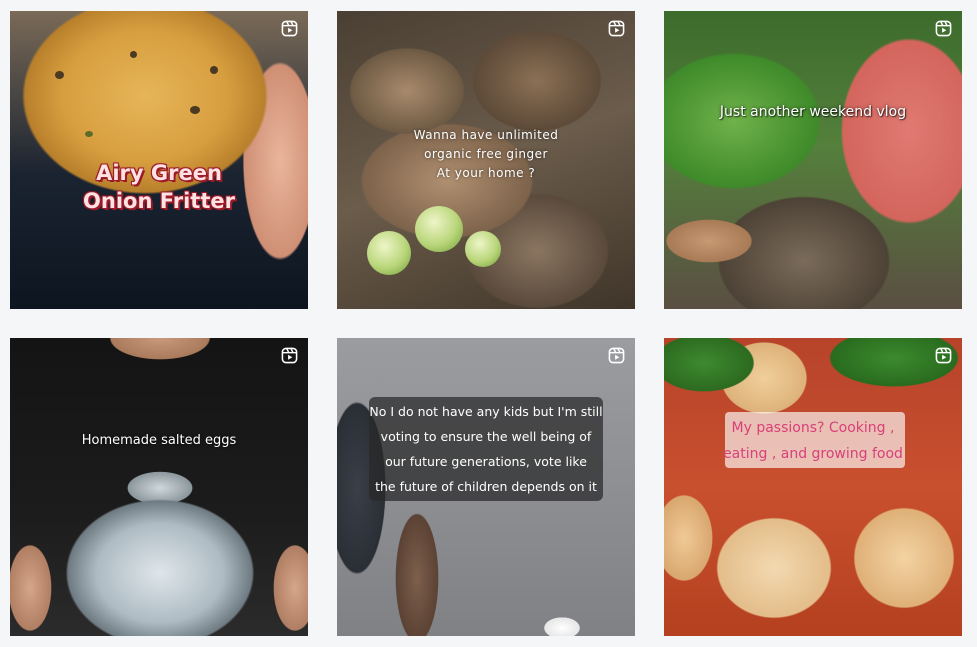  I want to click on tofu-stew-image, so click(813, 487).